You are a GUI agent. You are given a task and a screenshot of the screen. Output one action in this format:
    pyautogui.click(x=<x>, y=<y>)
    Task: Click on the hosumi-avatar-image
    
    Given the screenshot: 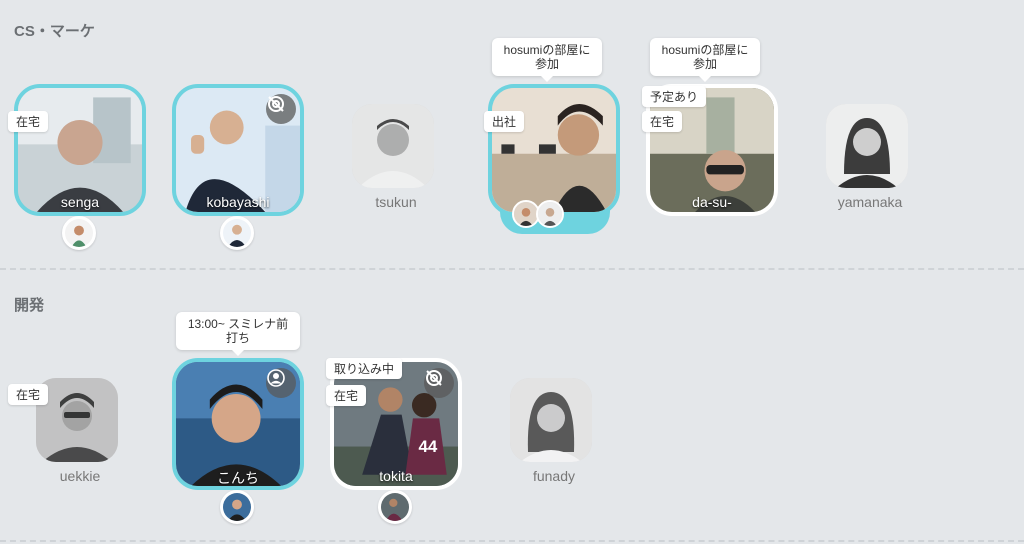 What is the action you would take?
    pyautogui.click(x=554, y=150)
    